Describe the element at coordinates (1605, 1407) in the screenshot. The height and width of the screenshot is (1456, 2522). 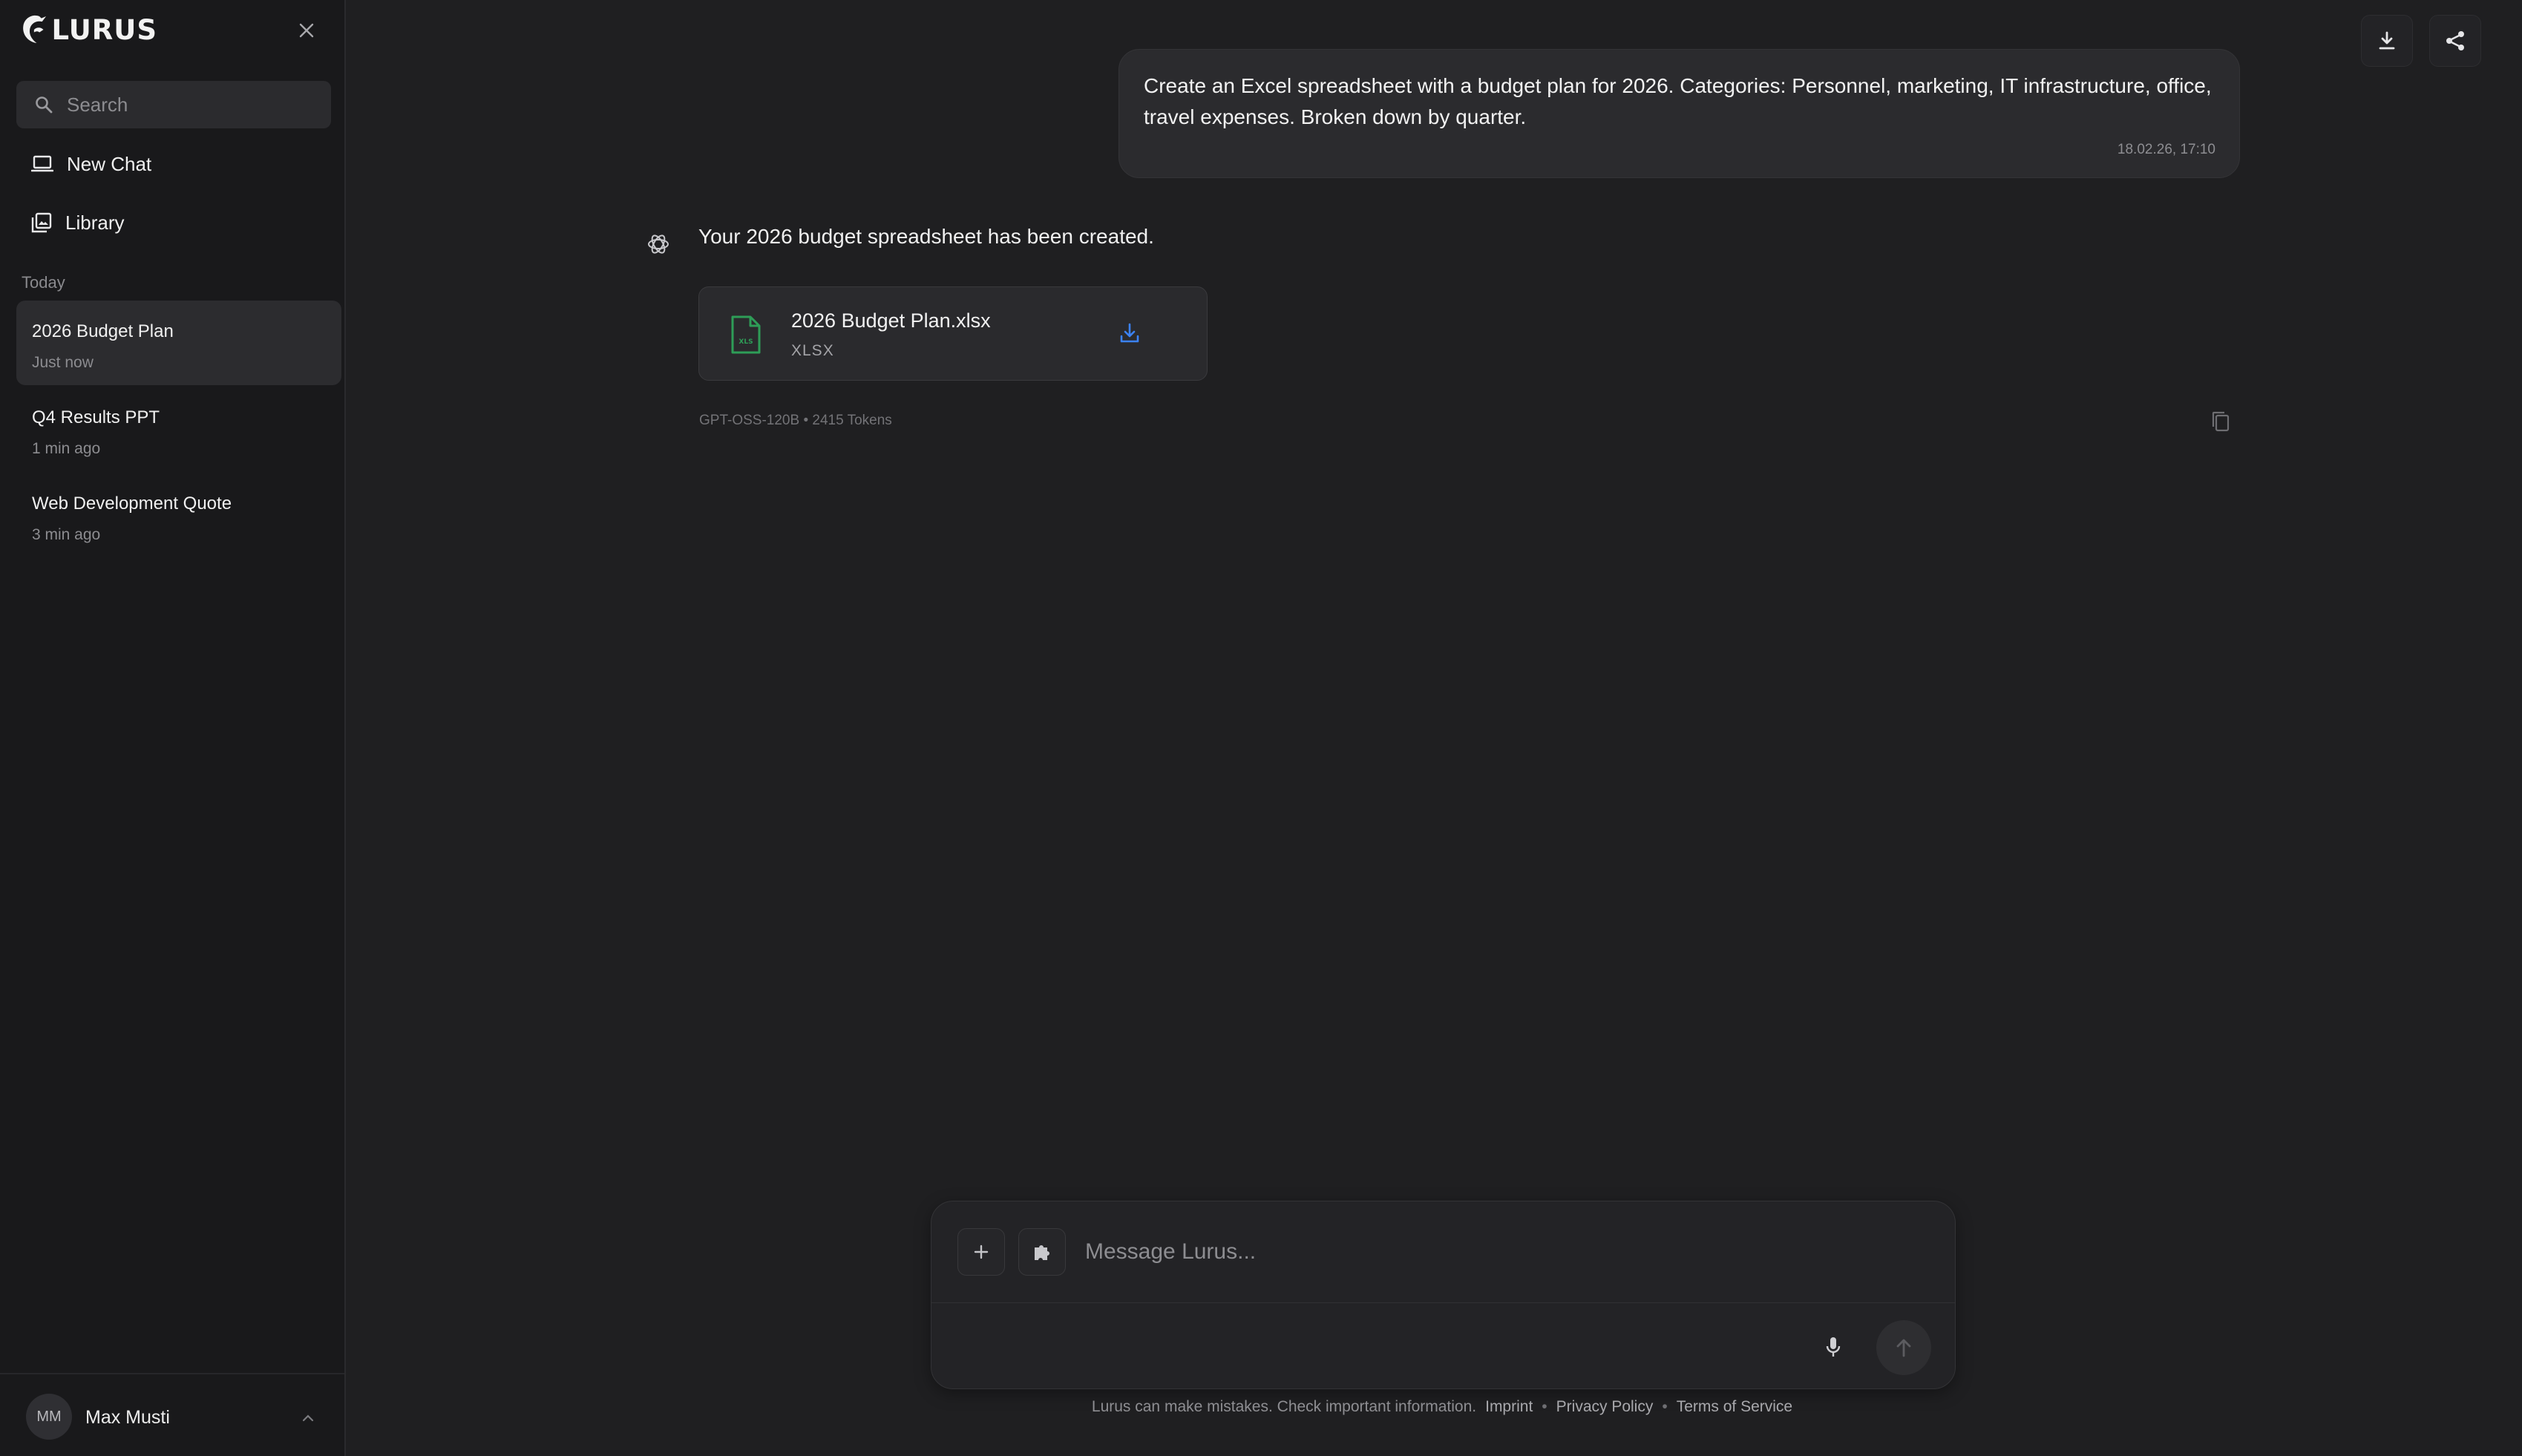
I see `privacy-policy-link: Privacy Policy` at that location.